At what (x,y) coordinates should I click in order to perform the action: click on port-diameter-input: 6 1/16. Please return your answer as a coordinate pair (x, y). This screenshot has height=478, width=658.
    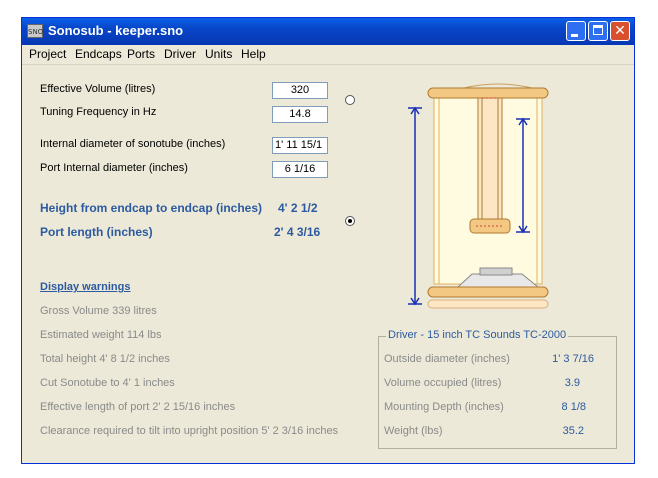
    Looking at the image, I should click on (300, 169).